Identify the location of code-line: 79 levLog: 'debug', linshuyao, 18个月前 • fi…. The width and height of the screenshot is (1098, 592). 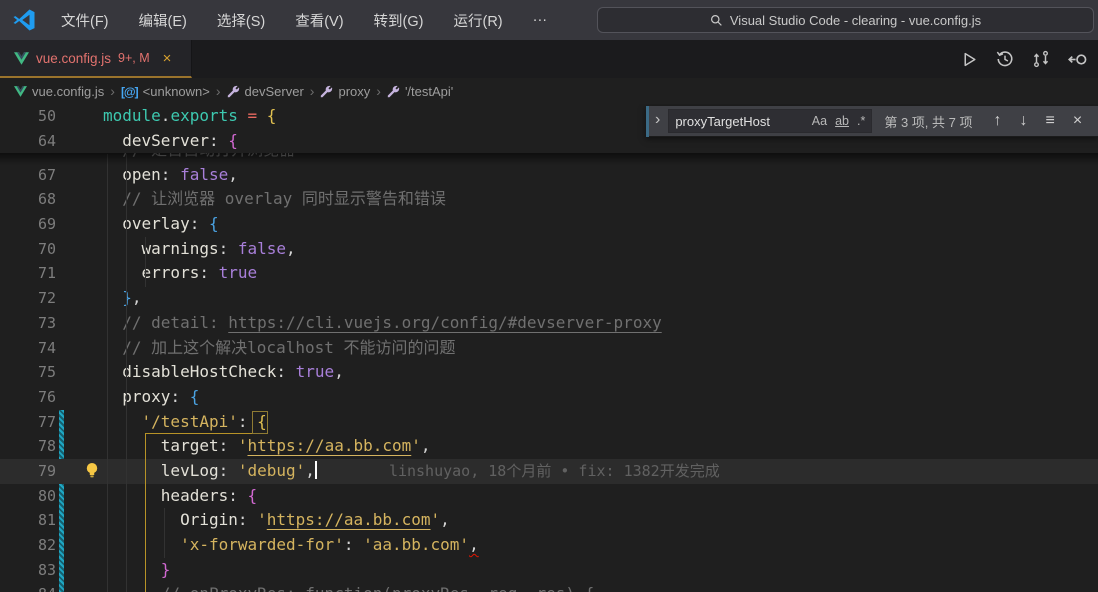
(549, 471).